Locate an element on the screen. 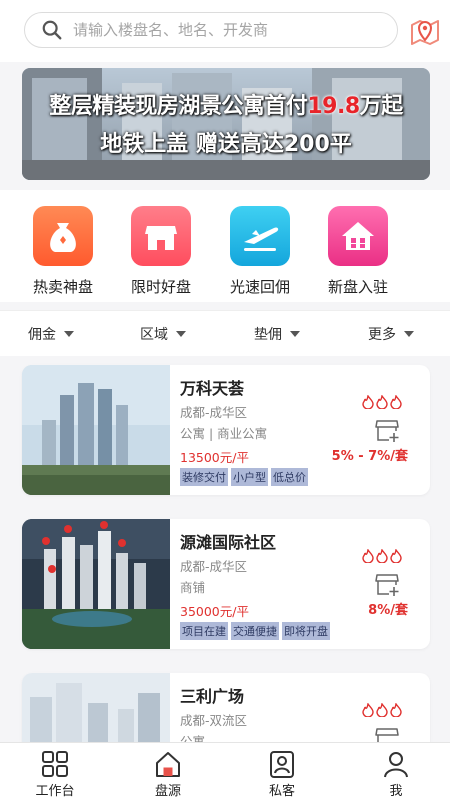 This screenshot has height=800, width=450. user-icon is located at coordinates (396, 765).